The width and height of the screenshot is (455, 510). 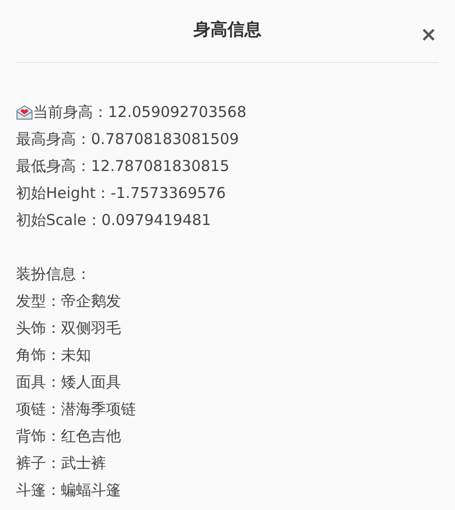 I want to click on info-line: 当前身高：12.059092703568, so click(x=139, y=112).